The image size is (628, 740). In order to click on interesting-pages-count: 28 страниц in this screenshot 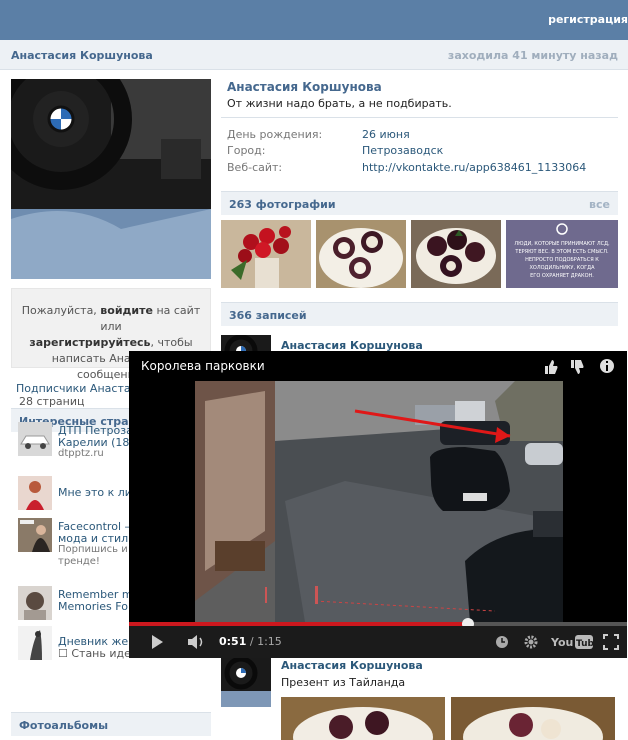, I will do `click(52, 401)`.